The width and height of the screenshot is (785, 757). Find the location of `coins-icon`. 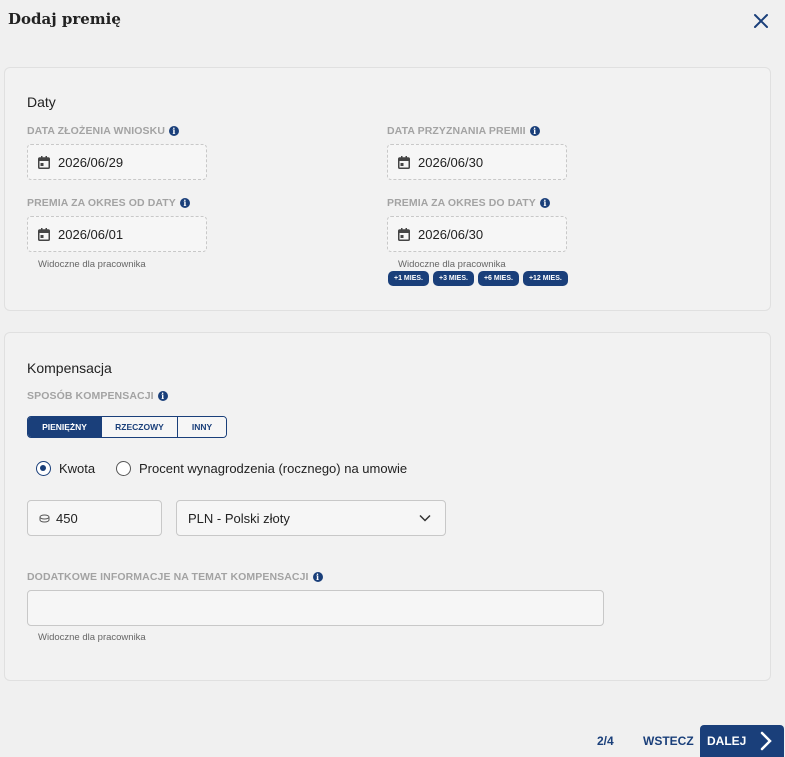

coins-icon is located at coordinates (44, 518).